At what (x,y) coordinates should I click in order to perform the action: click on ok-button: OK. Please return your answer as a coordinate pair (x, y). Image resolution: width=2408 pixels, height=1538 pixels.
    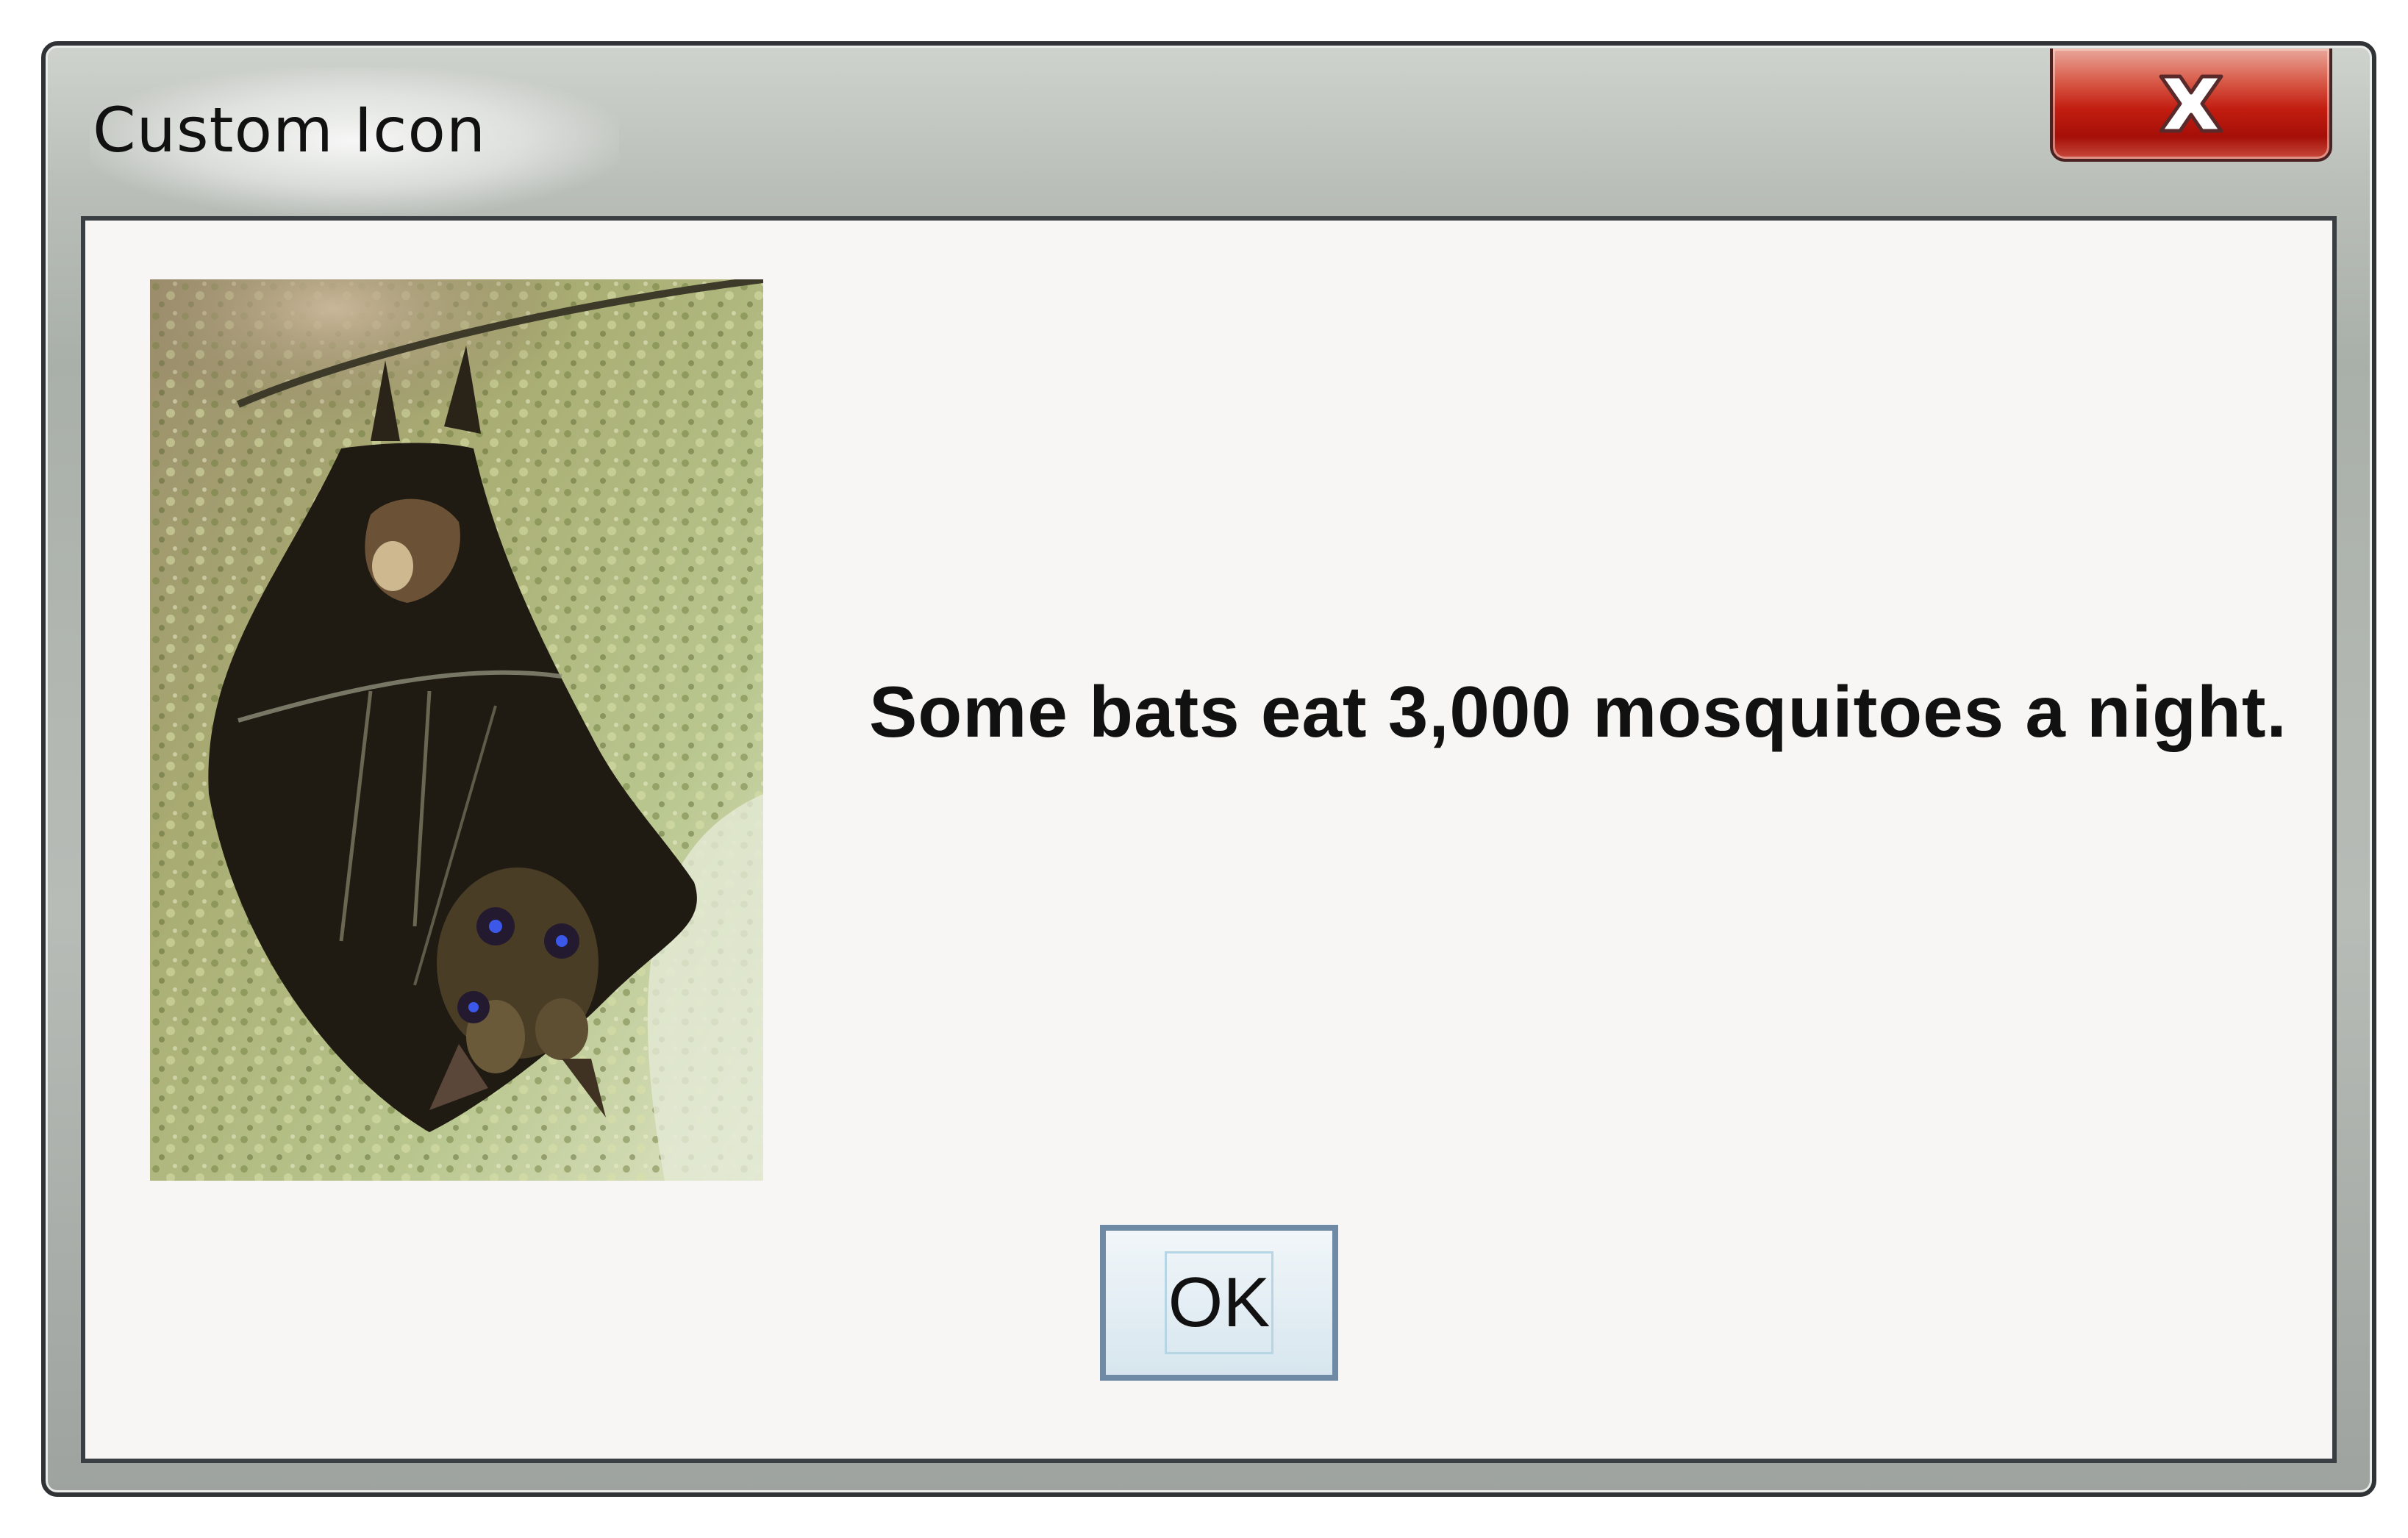
    Looking at the image, I should click on (1219, 1303).